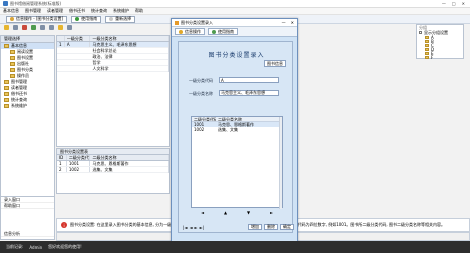 This screenshot has width=470, height=253. I want to click on search-icon, so click(51, 27).